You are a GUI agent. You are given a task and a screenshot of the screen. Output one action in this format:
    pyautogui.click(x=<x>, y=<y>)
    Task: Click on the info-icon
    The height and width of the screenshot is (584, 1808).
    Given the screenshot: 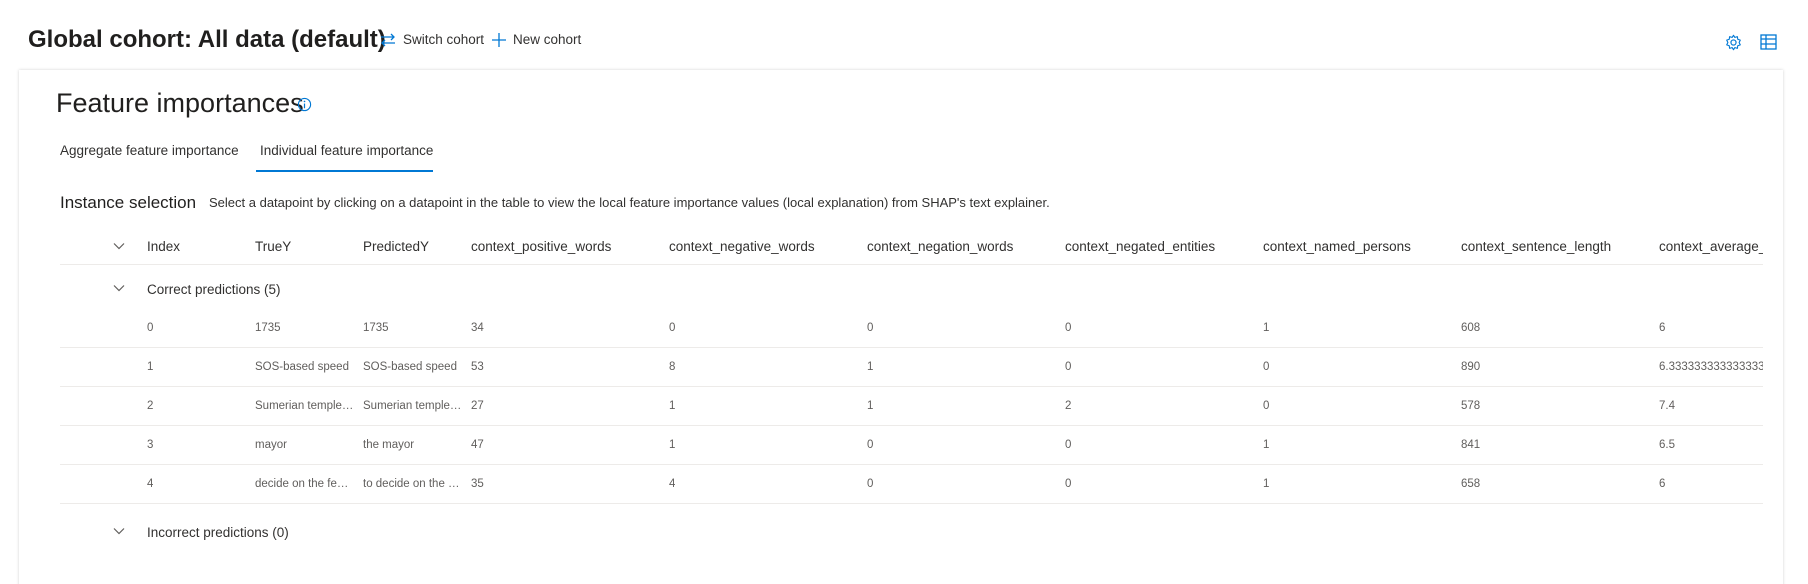 What is the action you would take?
    pyautogui.click(x=304, y=104)
    